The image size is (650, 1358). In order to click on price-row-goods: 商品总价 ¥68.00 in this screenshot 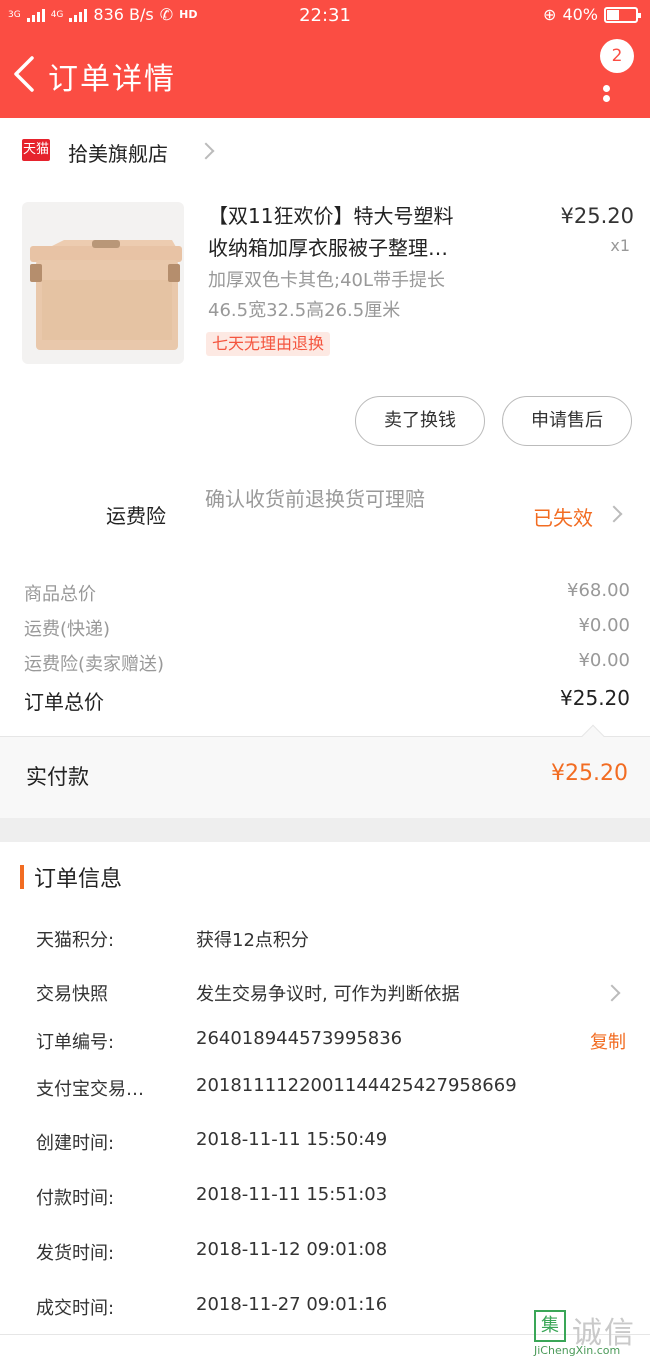, I will do `click(327, 595)`.